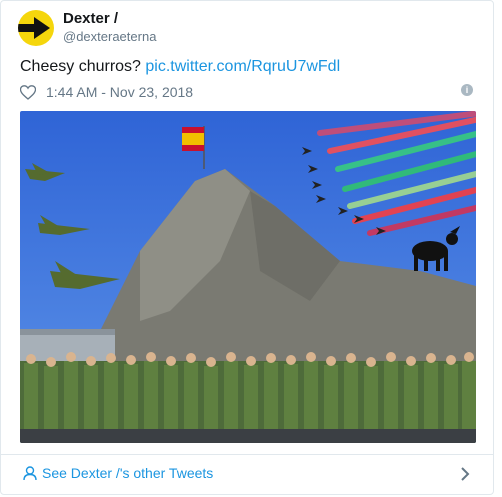 The height and width of the screenshot is (497, 502). Describe the element at coordinates (127, 473) in the screenshot. I see `see-other-tweets-label: See Dexter /'s other Tweets` at that location.